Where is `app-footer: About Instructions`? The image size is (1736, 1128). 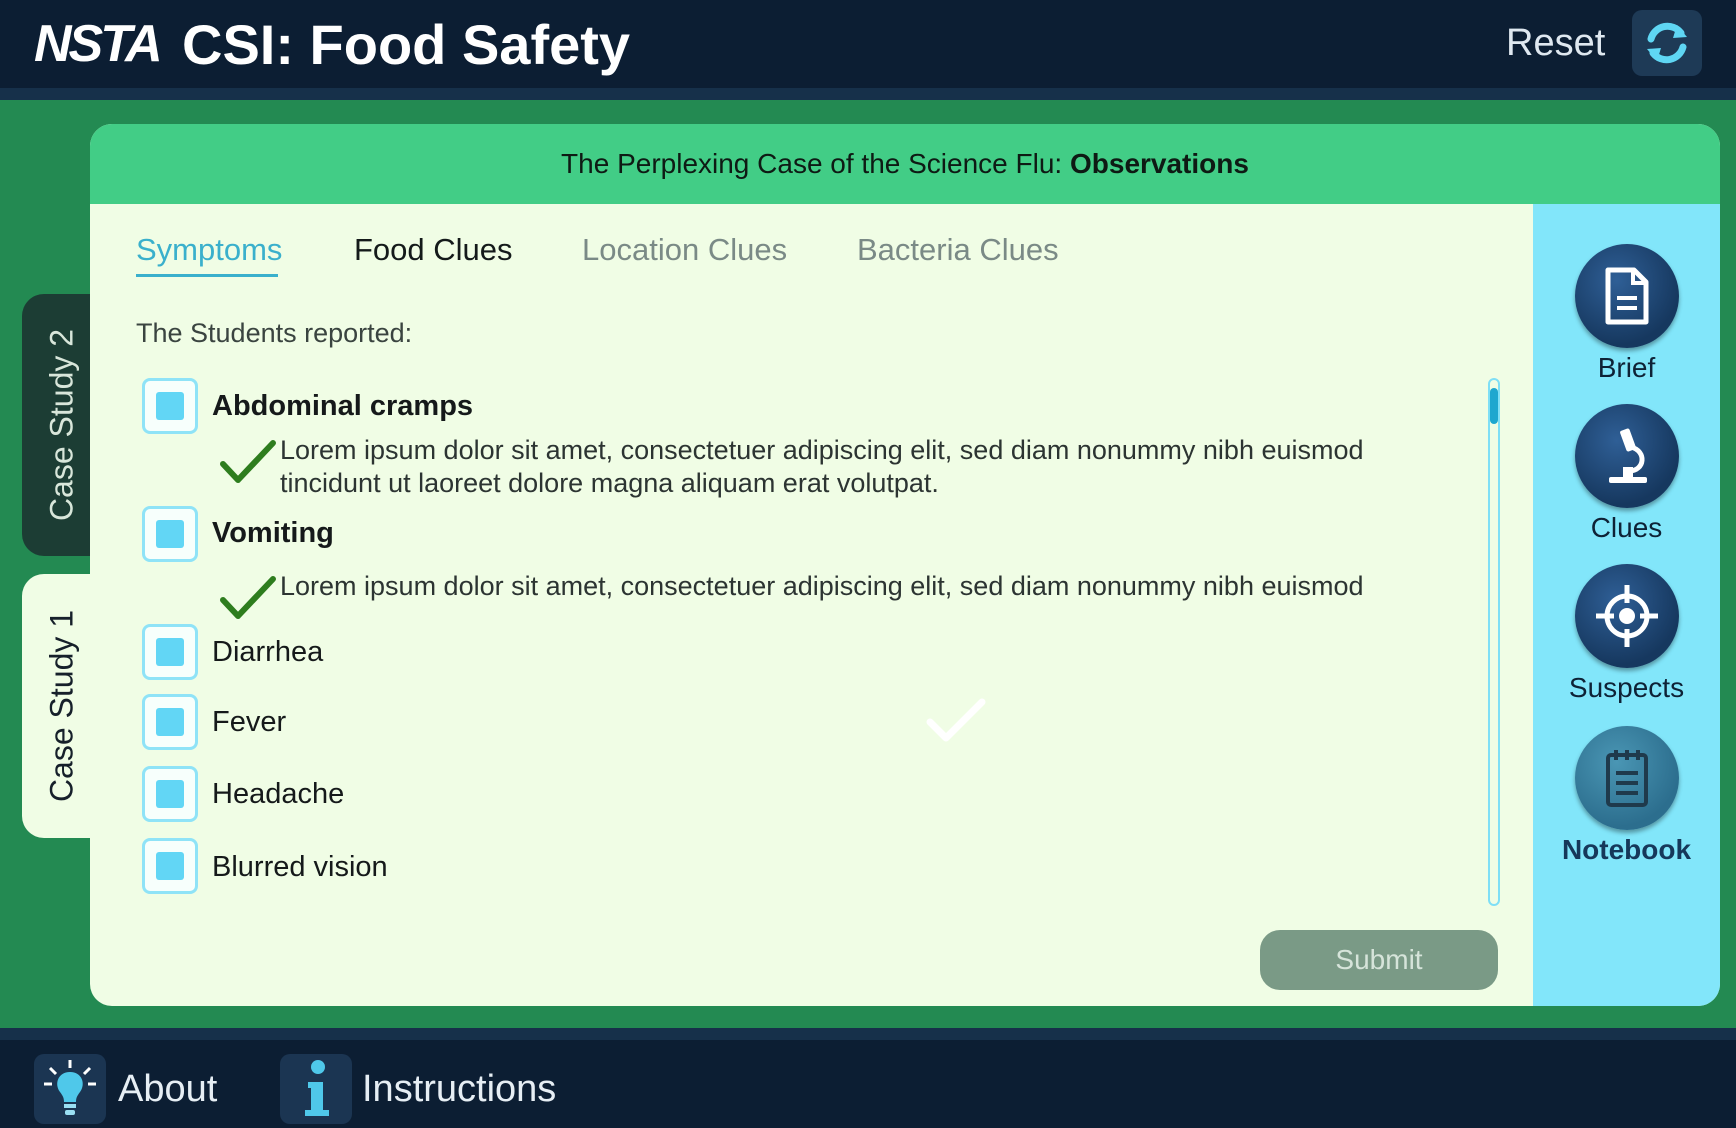 app-footer: About Instructions is located at coordinates (868, 1084).